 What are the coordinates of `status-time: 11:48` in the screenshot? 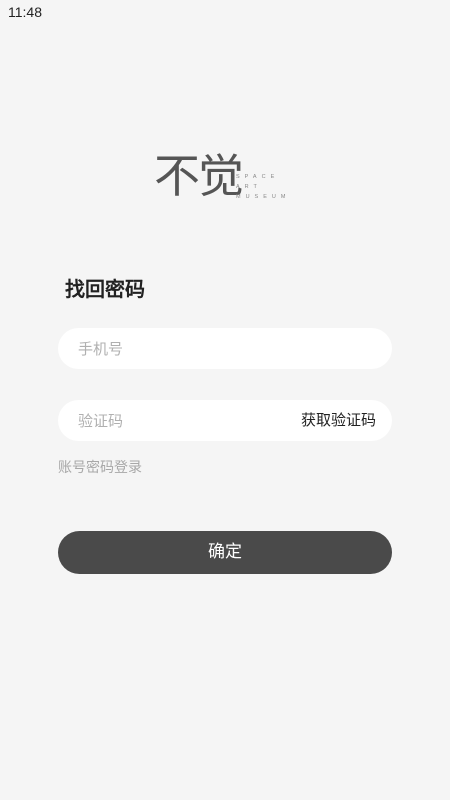 It's located at (25, 12).